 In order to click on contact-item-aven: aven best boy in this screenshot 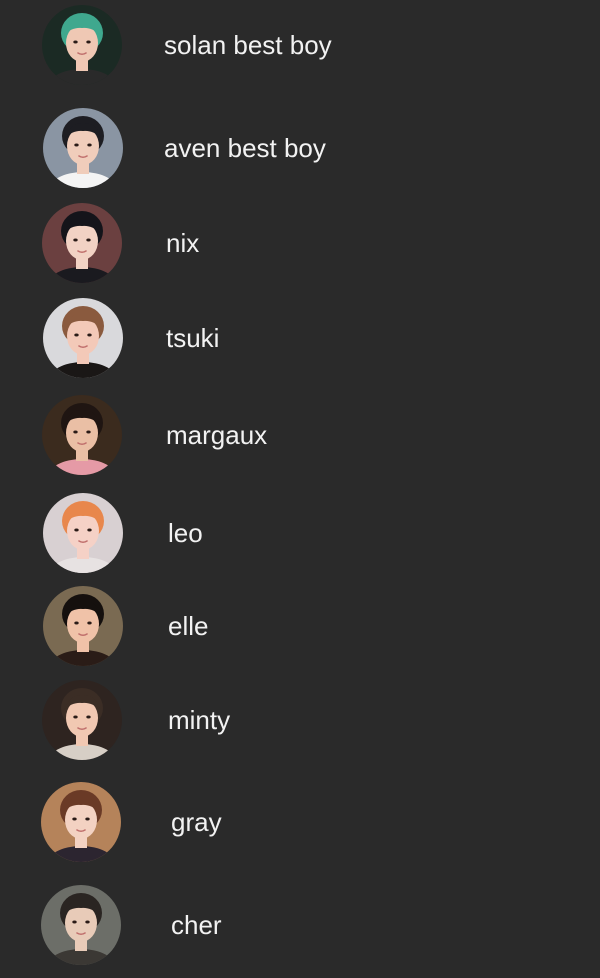, I will do `click(300, 148)`.